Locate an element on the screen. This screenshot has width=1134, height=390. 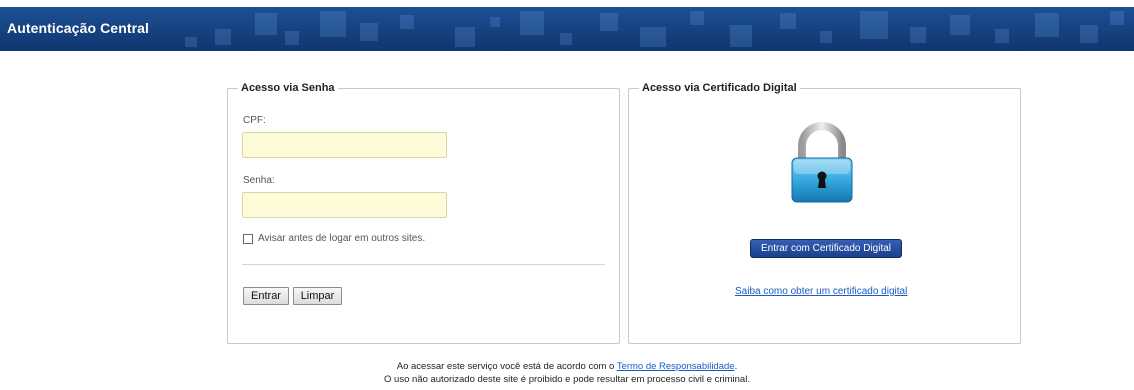
certificate-info-link: Saiba como obter um certificado digital is located at coordinates (821, 291).